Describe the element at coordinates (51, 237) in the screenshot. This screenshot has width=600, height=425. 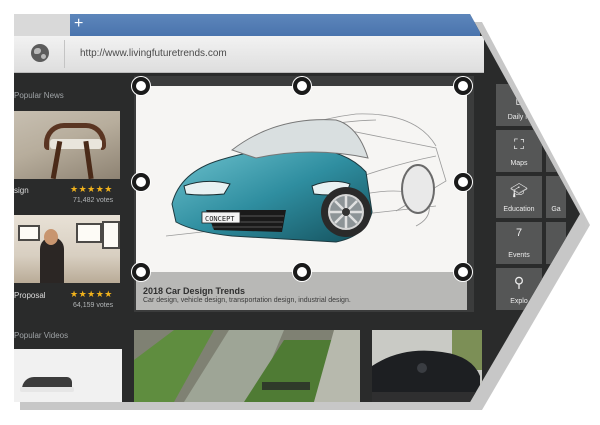
I see `person-face` at that location.